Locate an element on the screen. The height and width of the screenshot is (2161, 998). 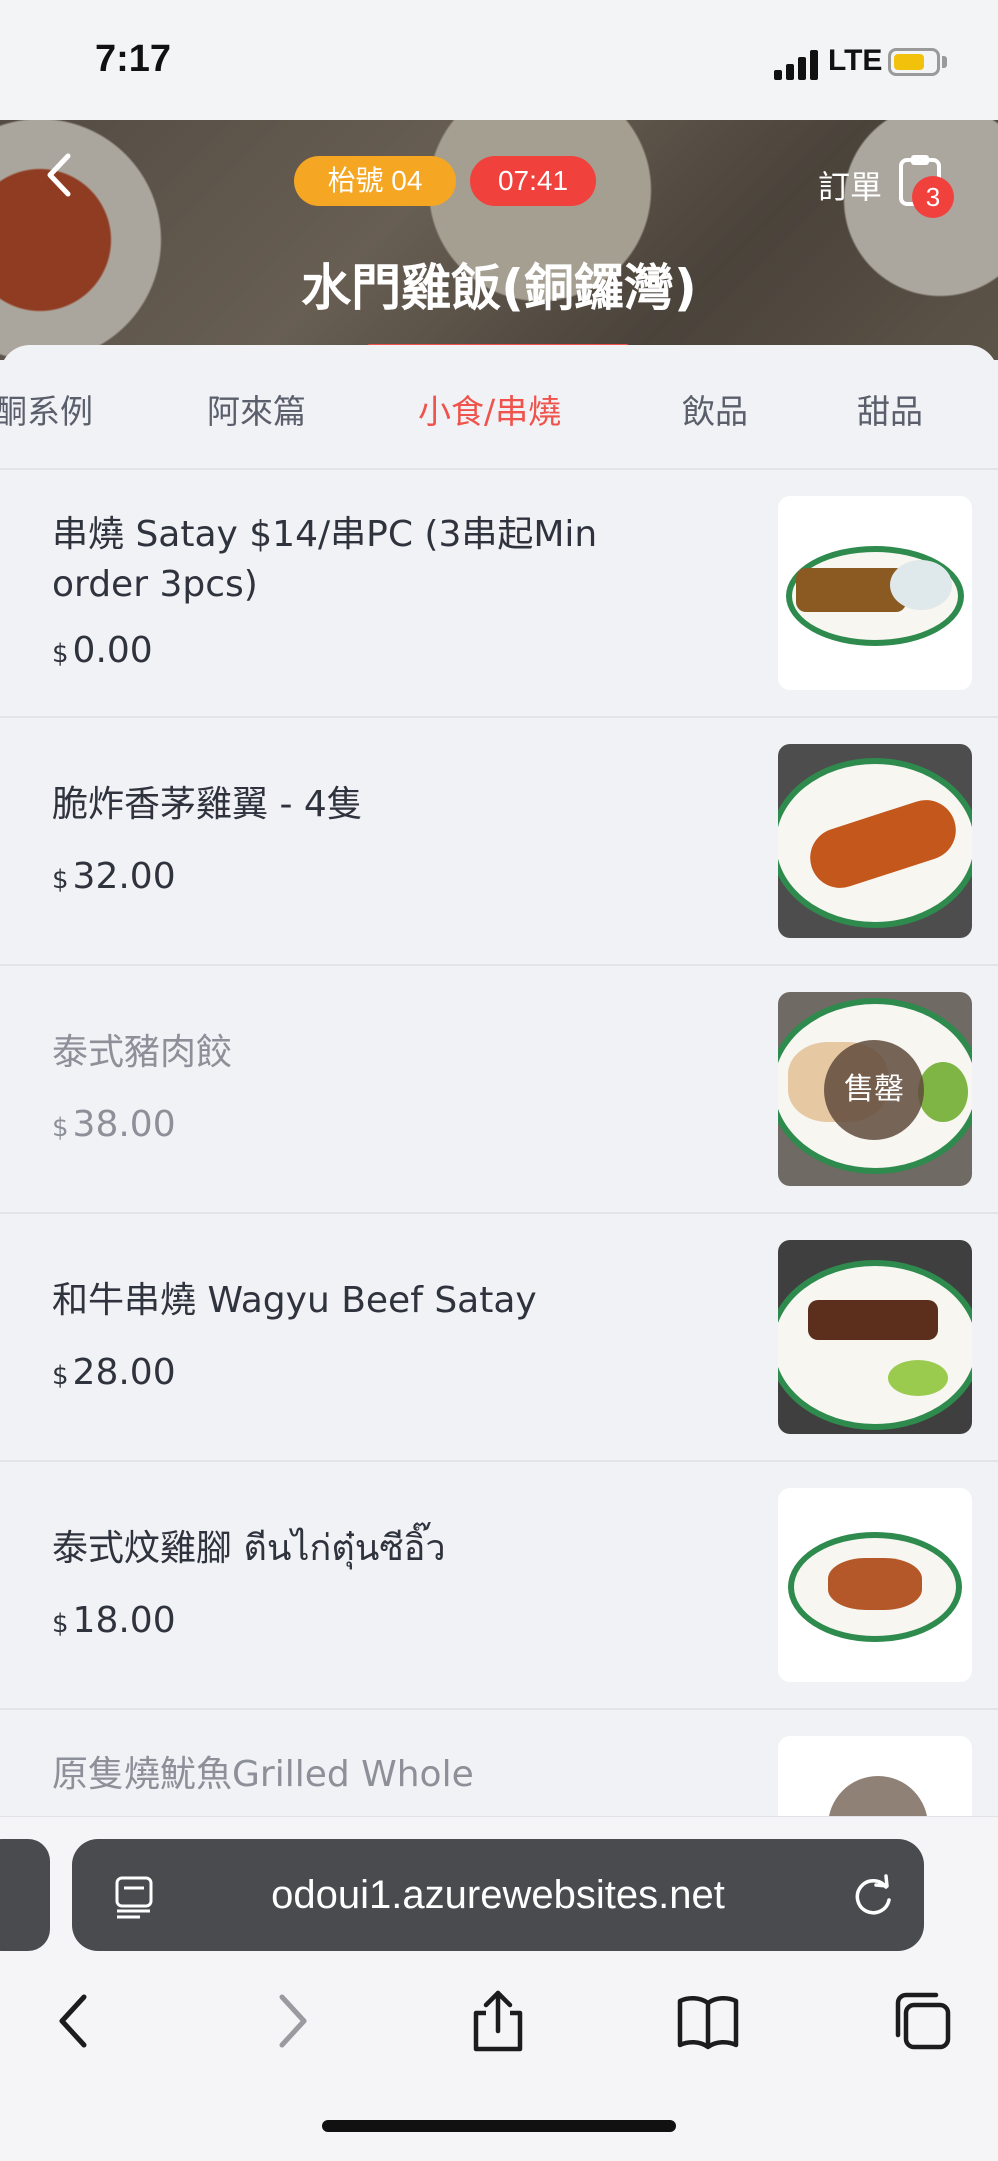
item-name: 脆炸香茅雞翼 - 4隻 is located at coordinates (207, 804).